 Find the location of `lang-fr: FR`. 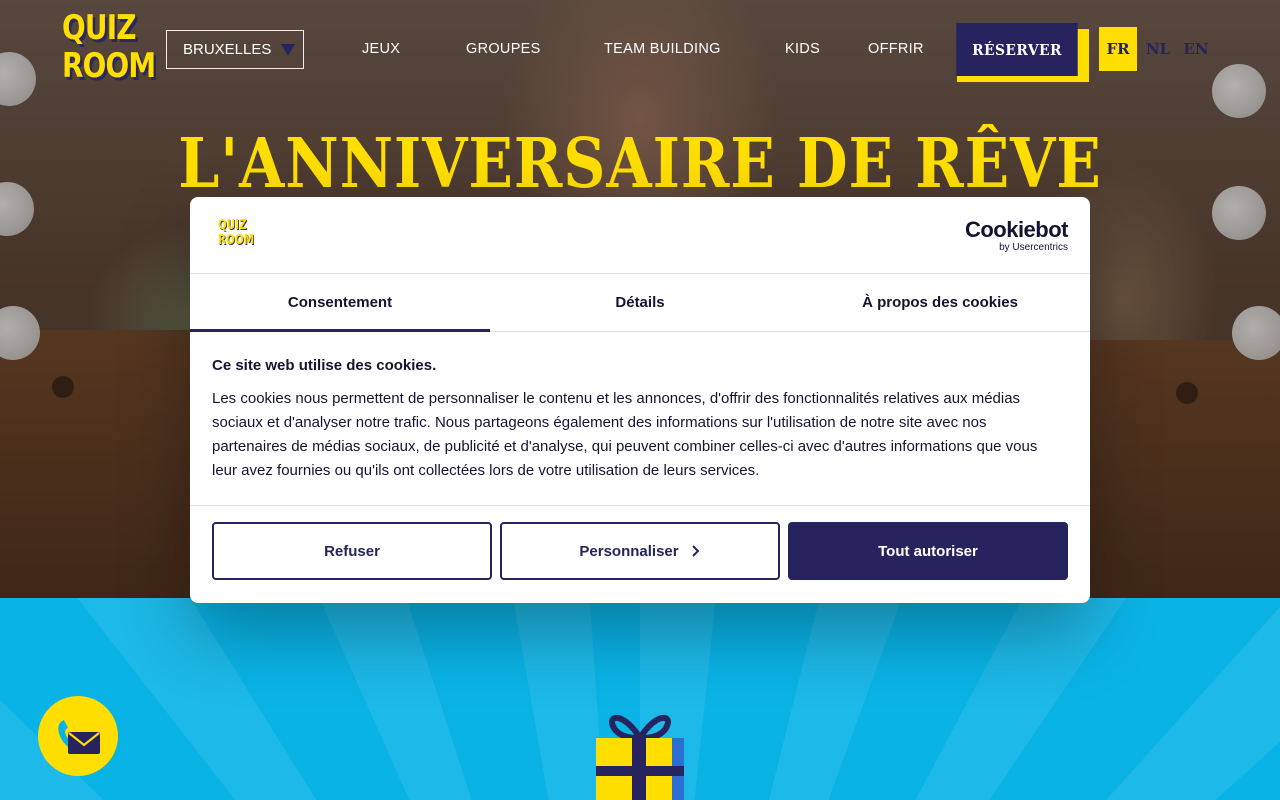

lang-fr: FR is located at coordinates (1118, 49).